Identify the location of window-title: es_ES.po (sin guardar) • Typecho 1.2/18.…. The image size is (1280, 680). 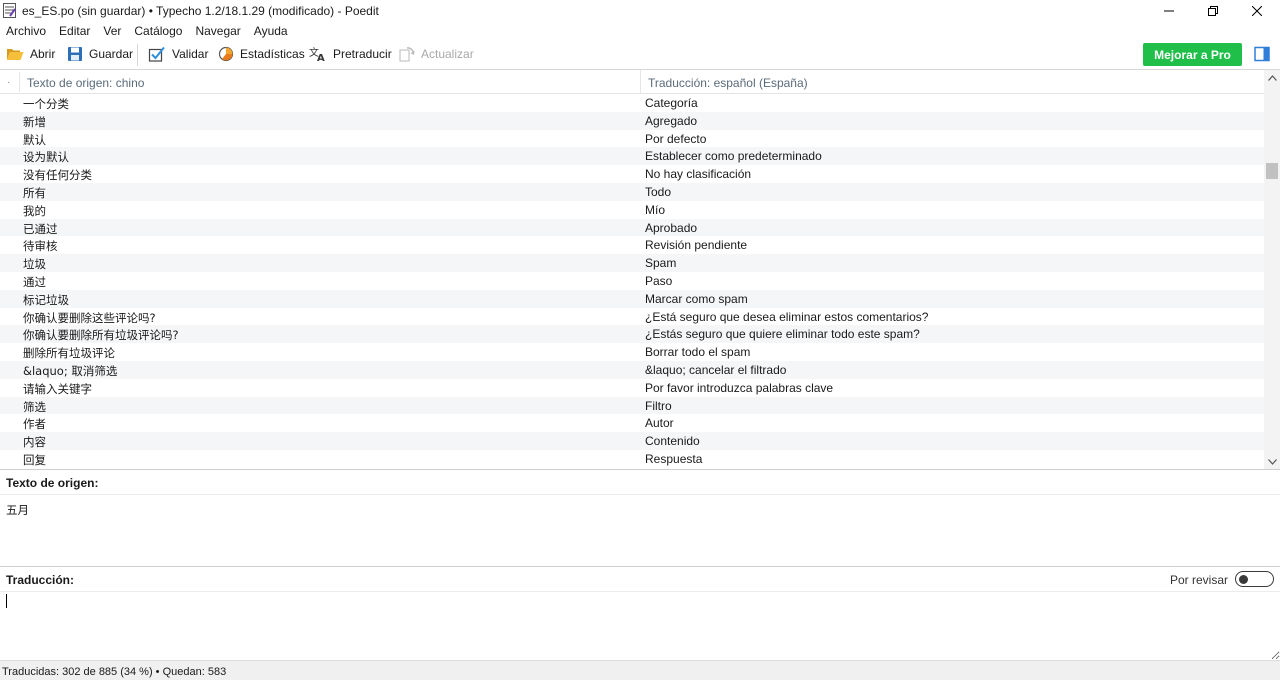
(200, 11).